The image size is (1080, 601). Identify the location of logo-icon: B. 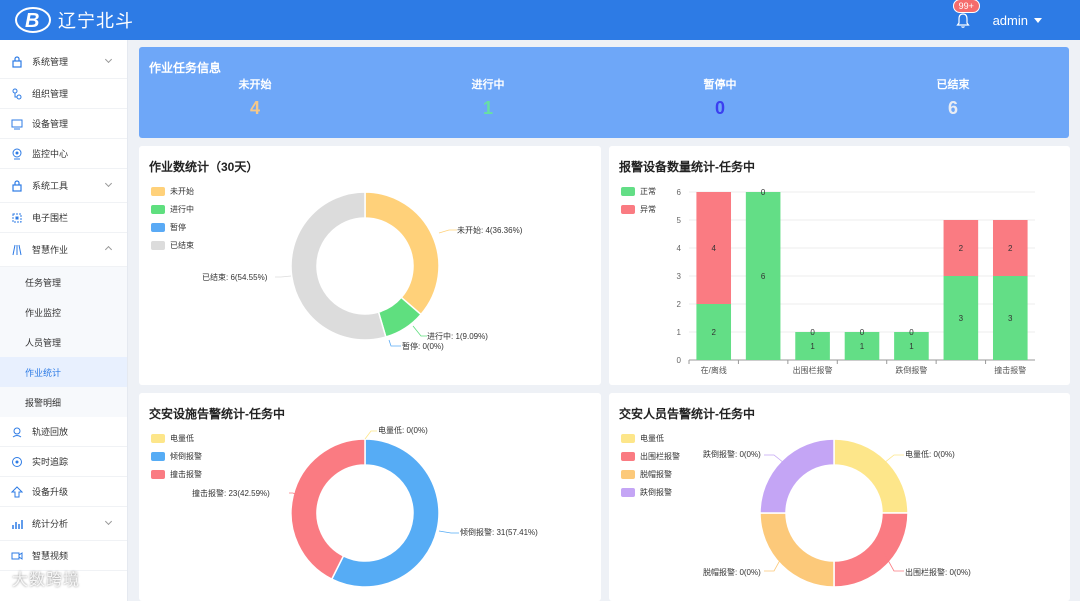
(33, 20).